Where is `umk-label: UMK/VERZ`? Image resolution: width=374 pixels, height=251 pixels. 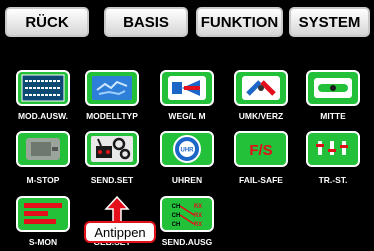
umk-label: UMK/VERZ is located at coordinates (261, 116).